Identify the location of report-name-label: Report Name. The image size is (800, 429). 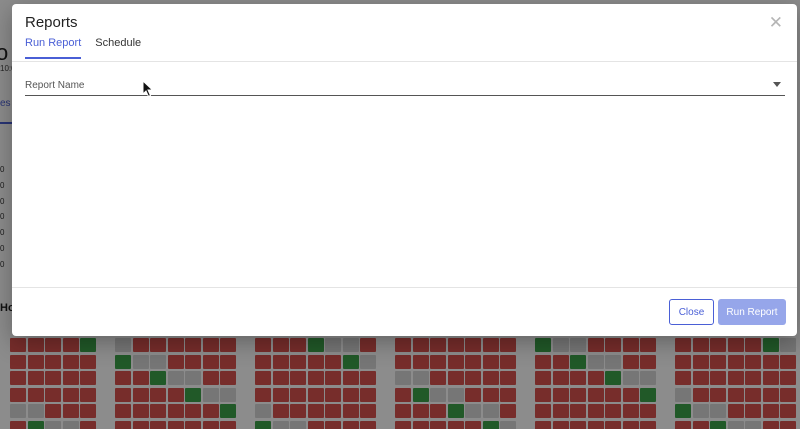
(55, 85).